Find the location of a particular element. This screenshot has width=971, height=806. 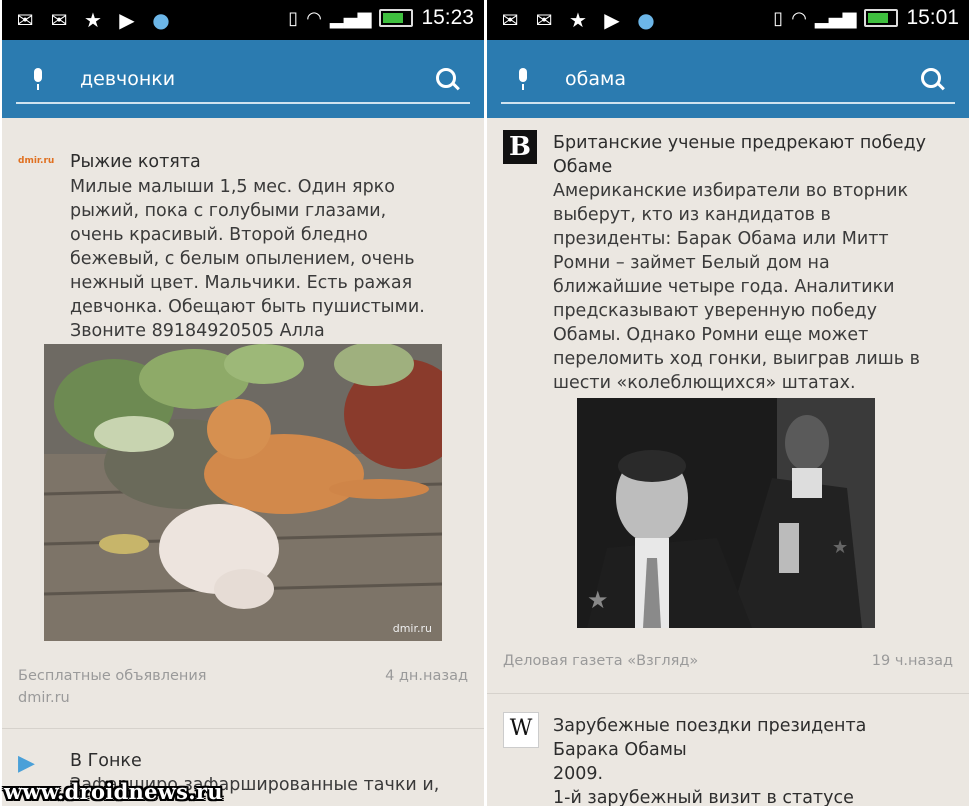

status-bar: ✉ ✉ ★ ▶ ● ▯ ◠ ▂▄▆ 15:23 is located at coordinates (243, 20).